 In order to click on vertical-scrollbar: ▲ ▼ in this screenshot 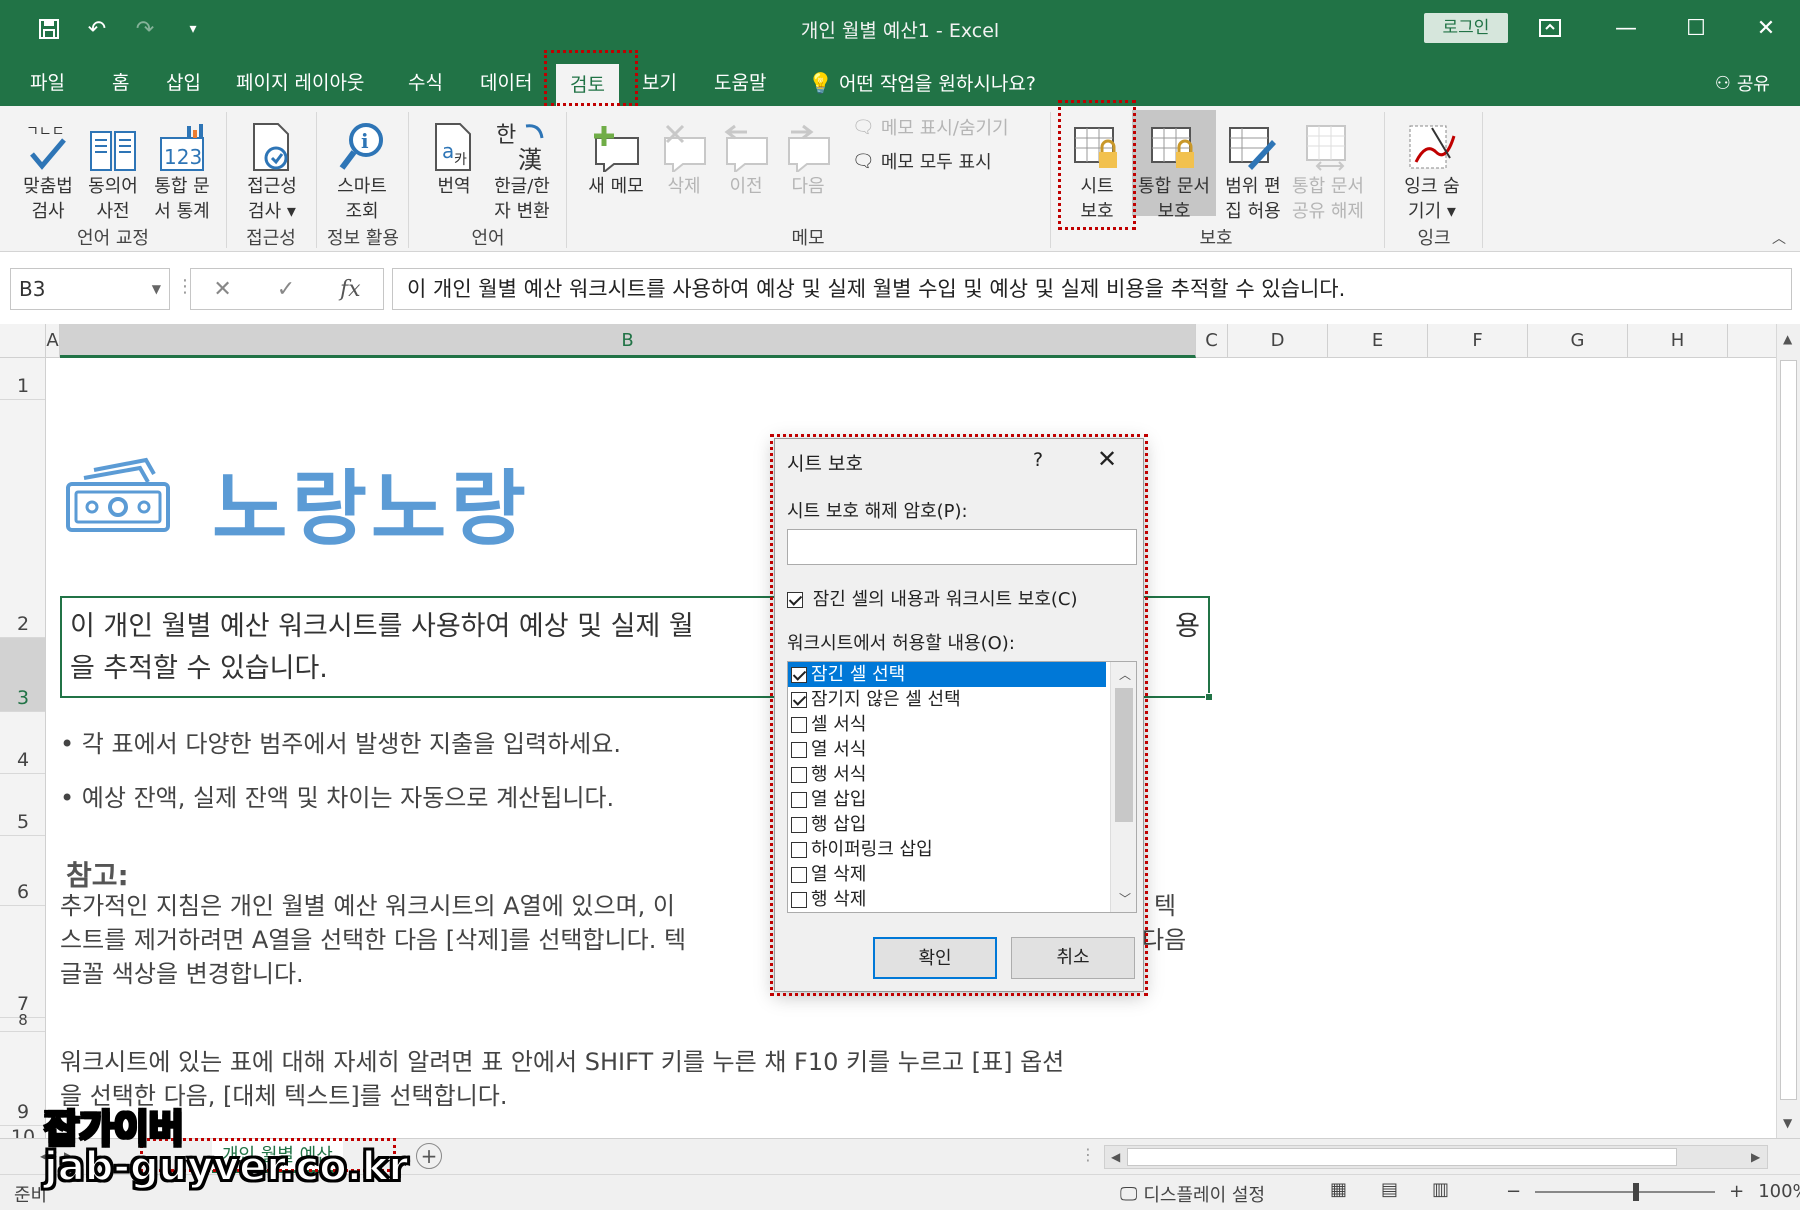, I will do `click(1788, 731)`.